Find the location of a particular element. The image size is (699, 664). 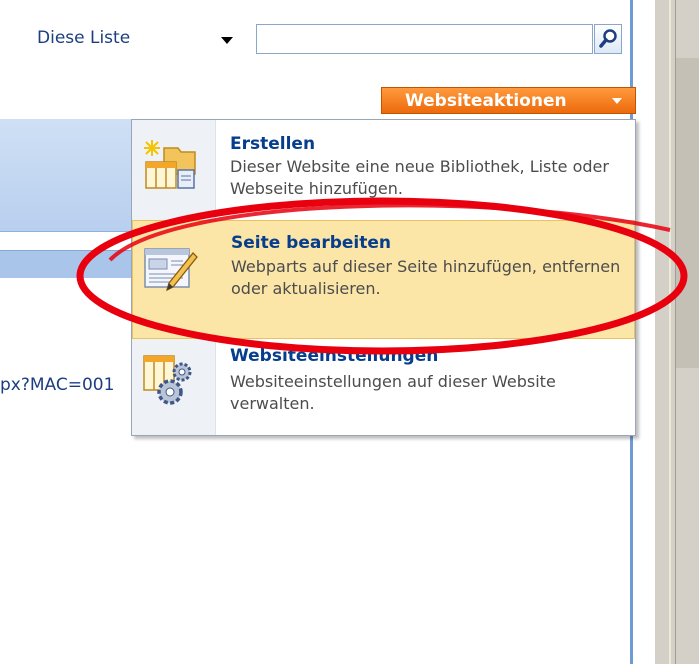

search-icon is located at coordinates (608, 38).